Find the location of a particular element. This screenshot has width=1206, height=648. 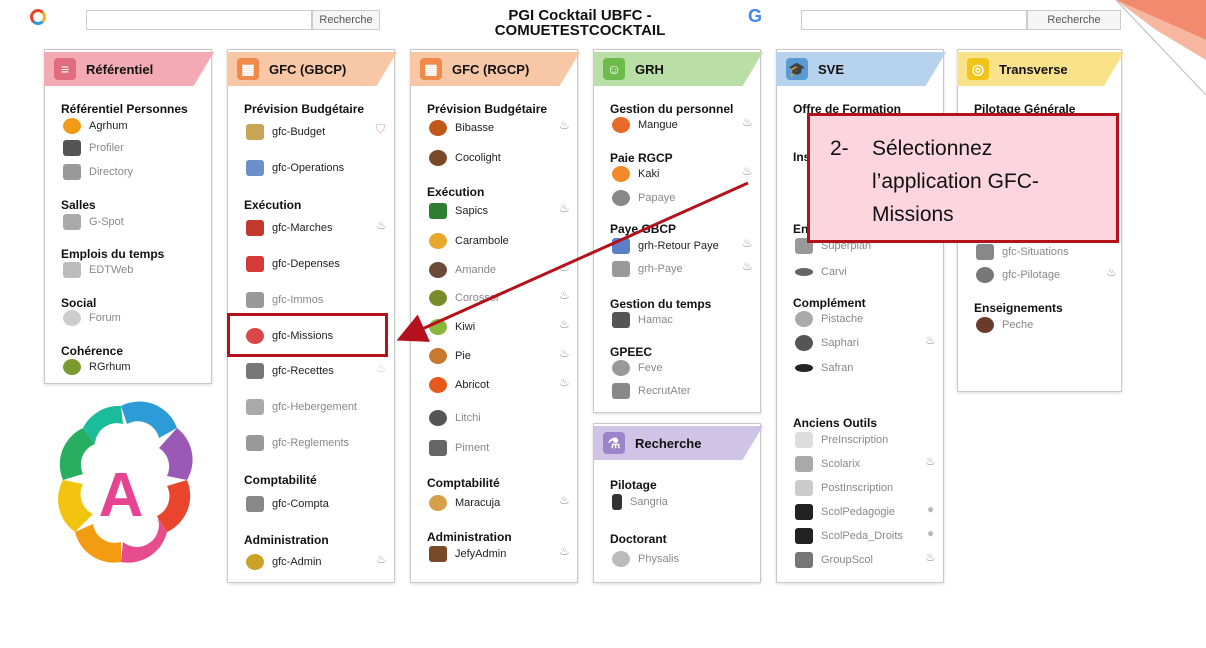

app-label: Sapics is located at coordinates (472, 211).